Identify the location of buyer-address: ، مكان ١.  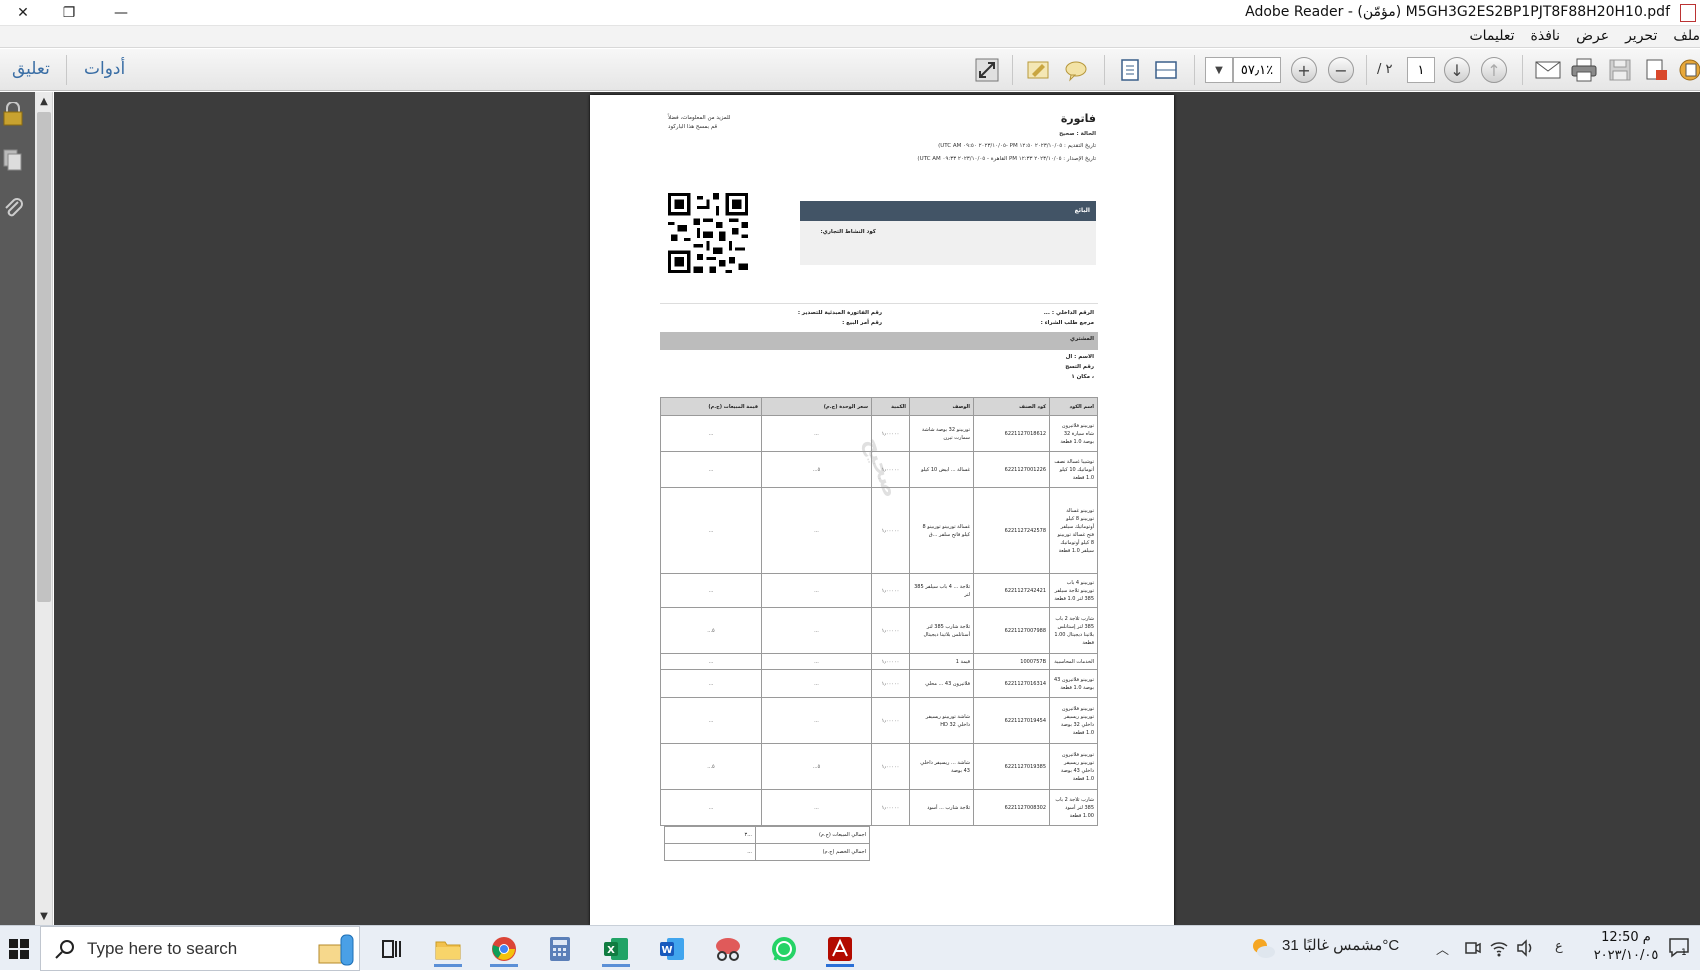
(1082, 377).